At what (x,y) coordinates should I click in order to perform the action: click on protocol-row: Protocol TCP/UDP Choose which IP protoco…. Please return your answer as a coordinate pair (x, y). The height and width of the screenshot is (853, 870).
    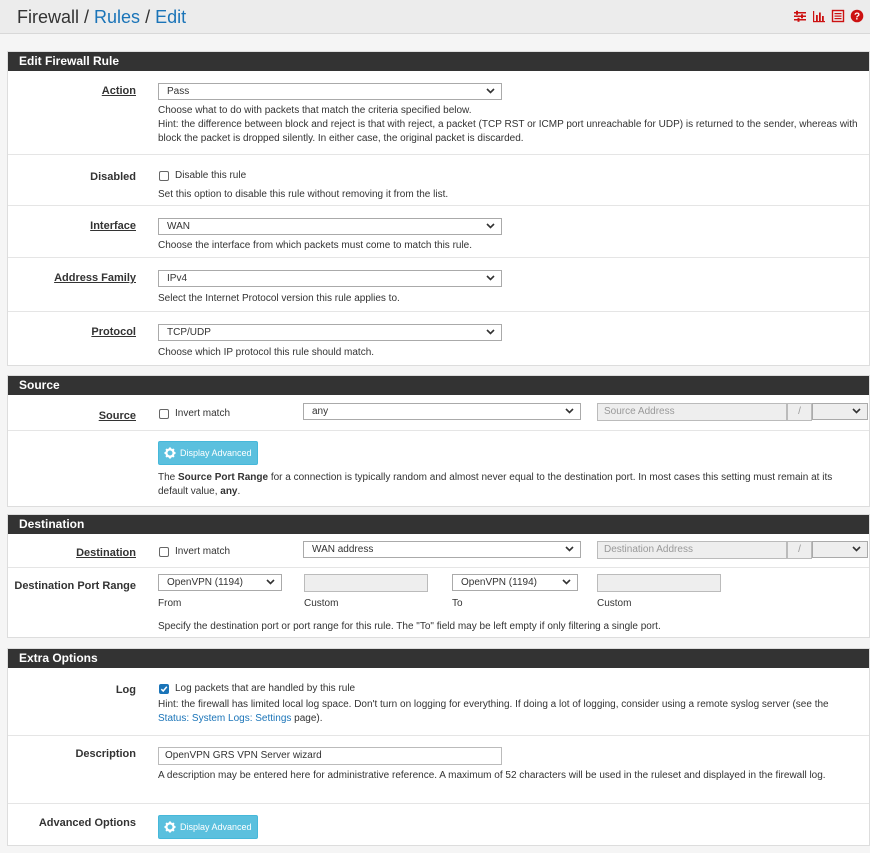
    Looking at the image, I should click on (438, 339).